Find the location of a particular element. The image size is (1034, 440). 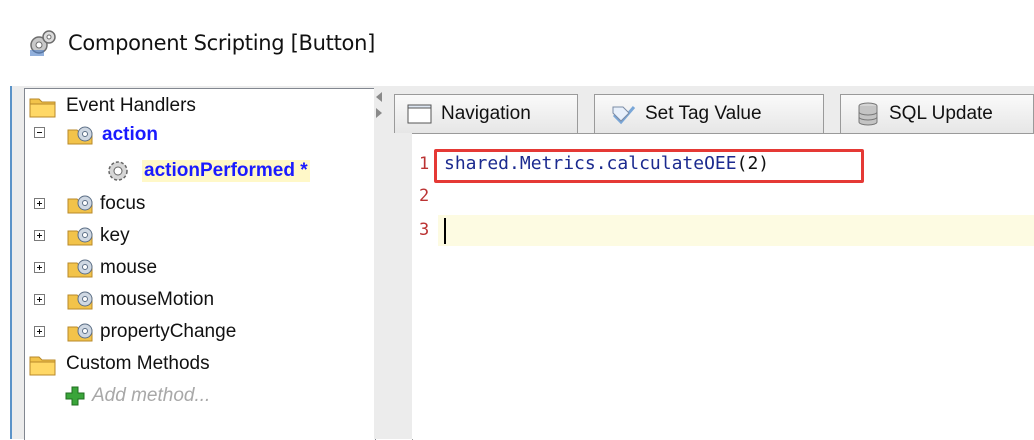

tree-folder-event-handlers: Event Handlers is located at coordinates (112, 106).